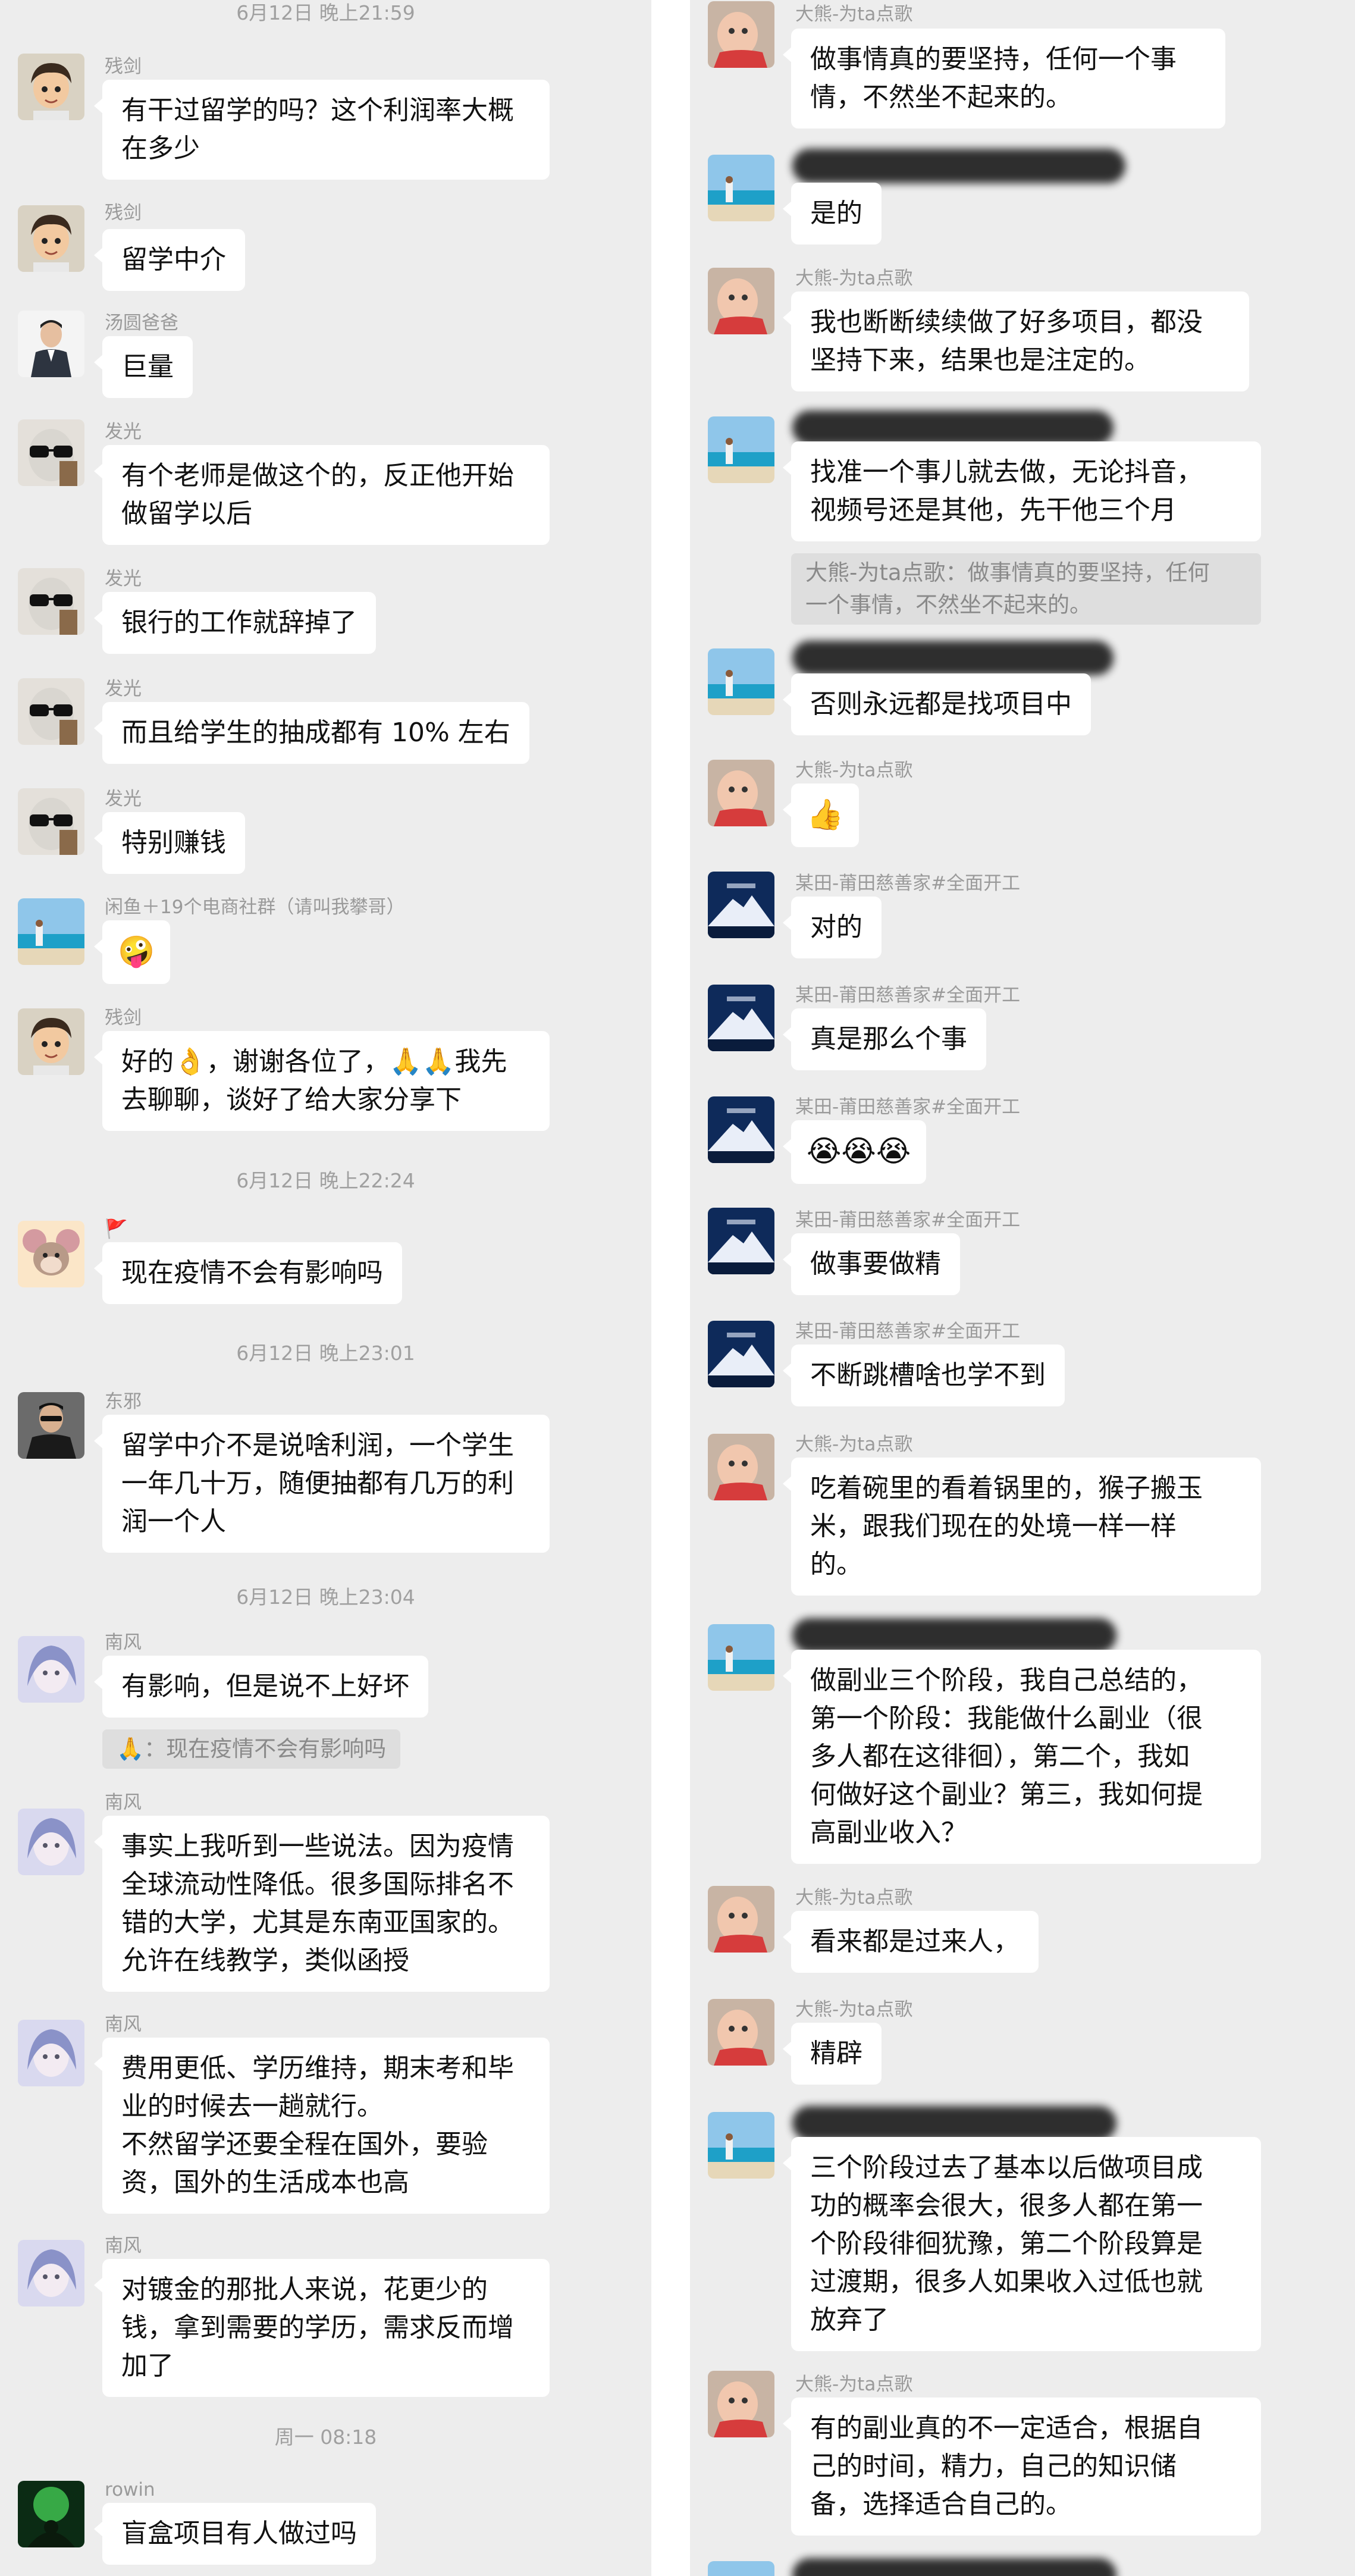  I want to click on man-dark-avatar, so click(51, 1426).